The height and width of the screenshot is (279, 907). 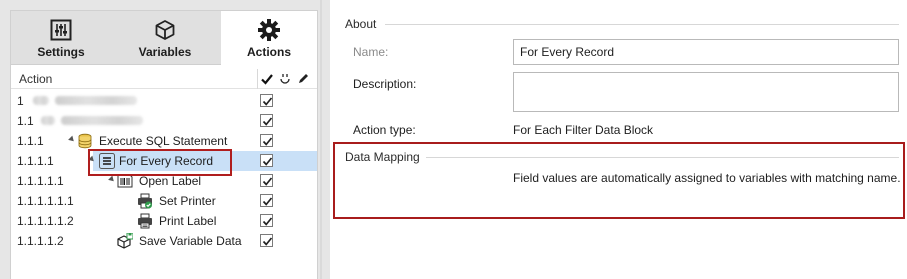 I want to click on tab-settings-label: Settings, so click(x=61, y=52).